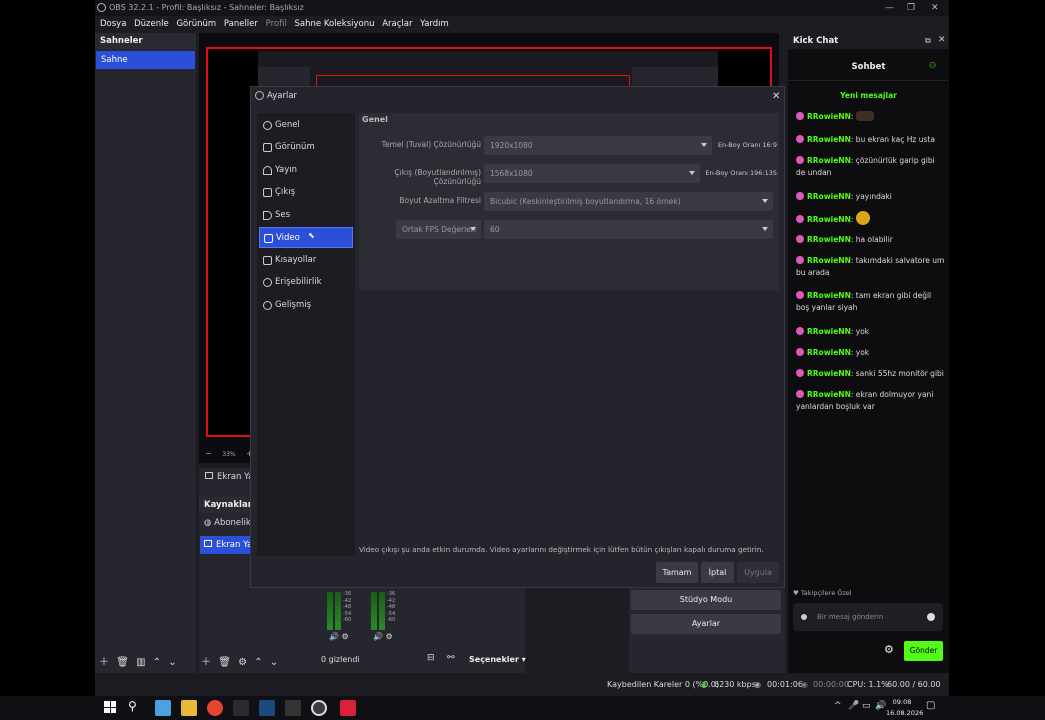  What do you see at coordinates (923, 651) in the screenshot?
I see `send-button: Gönder` at bounding box center [923, 651].